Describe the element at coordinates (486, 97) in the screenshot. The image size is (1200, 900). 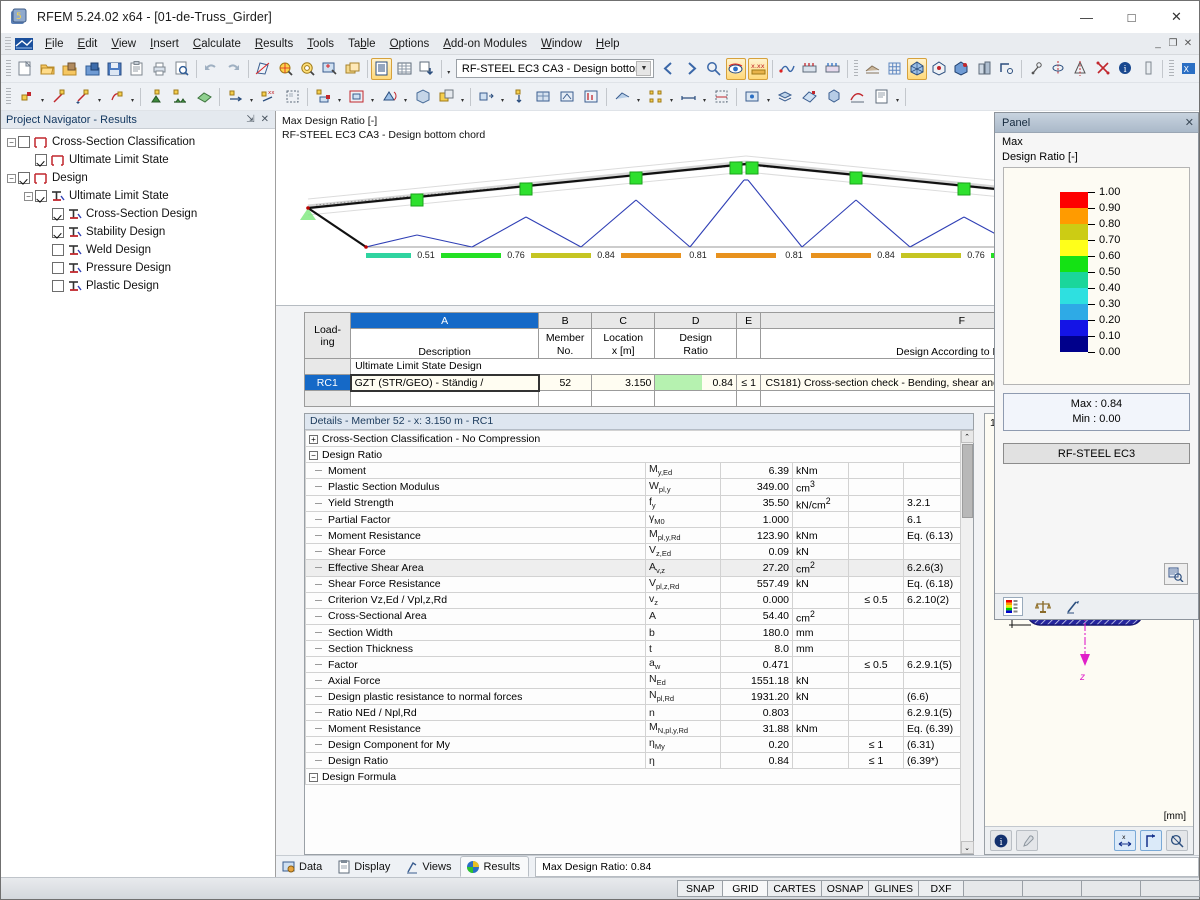
I see `mirror-object-icon` at that location.